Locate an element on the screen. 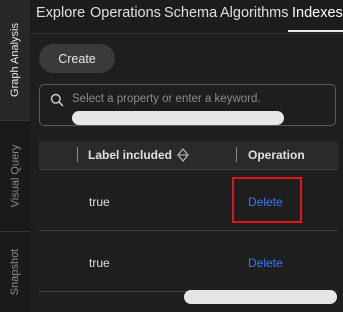  search-input is located at coordinates (197, 99).